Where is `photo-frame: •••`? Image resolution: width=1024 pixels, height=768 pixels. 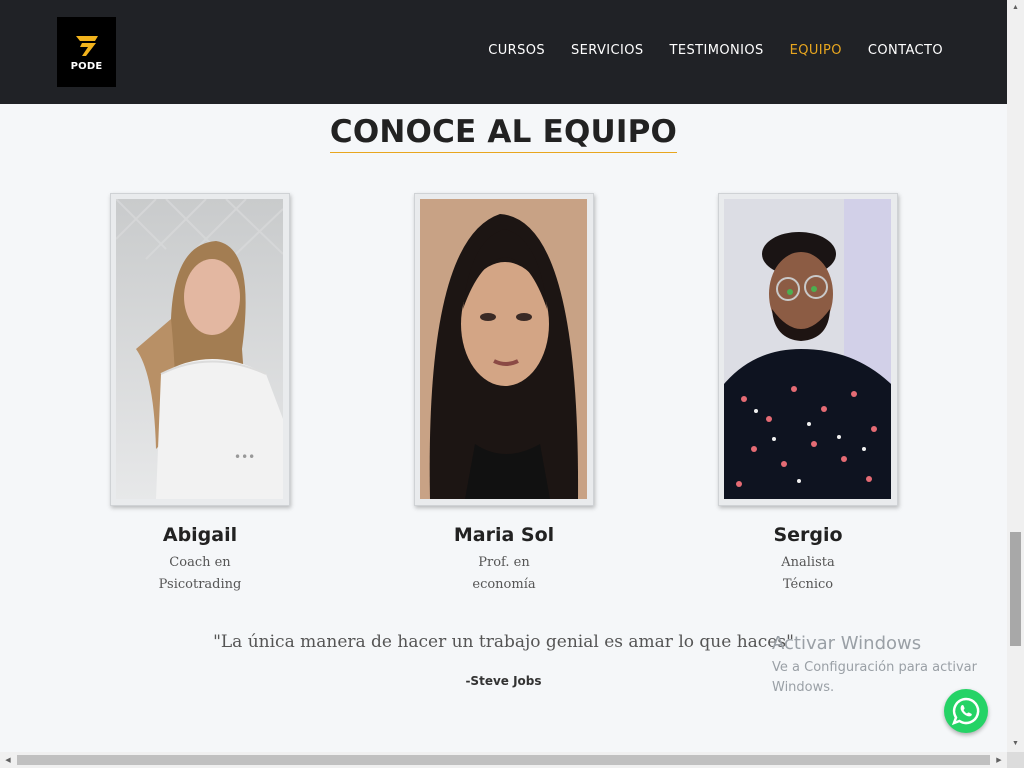 photo-frame: ••• is located at coordinates (200, 349).